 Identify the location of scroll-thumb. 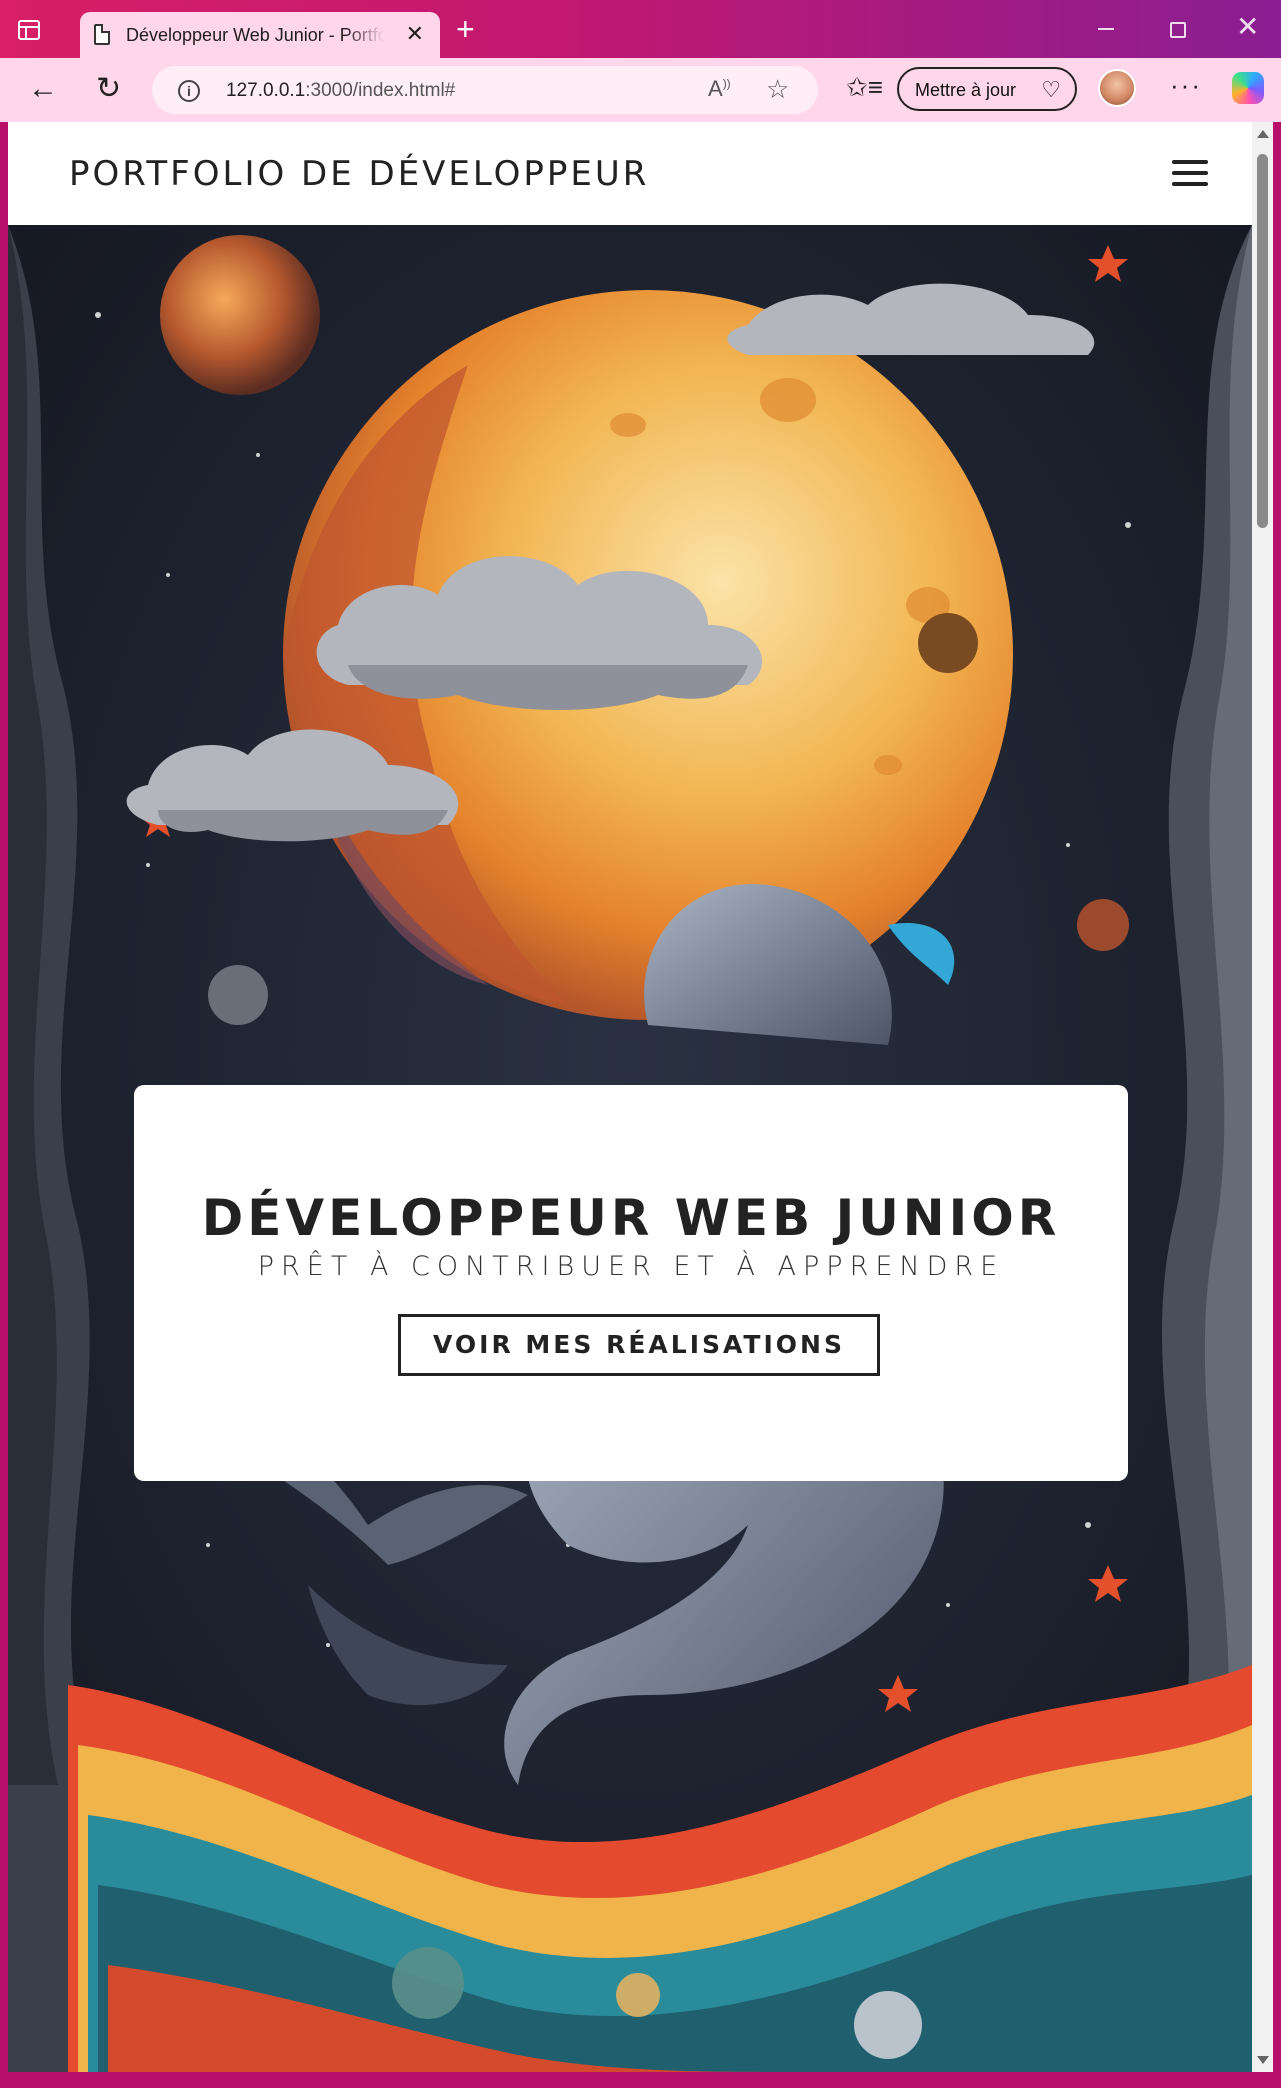
(1262, 341).